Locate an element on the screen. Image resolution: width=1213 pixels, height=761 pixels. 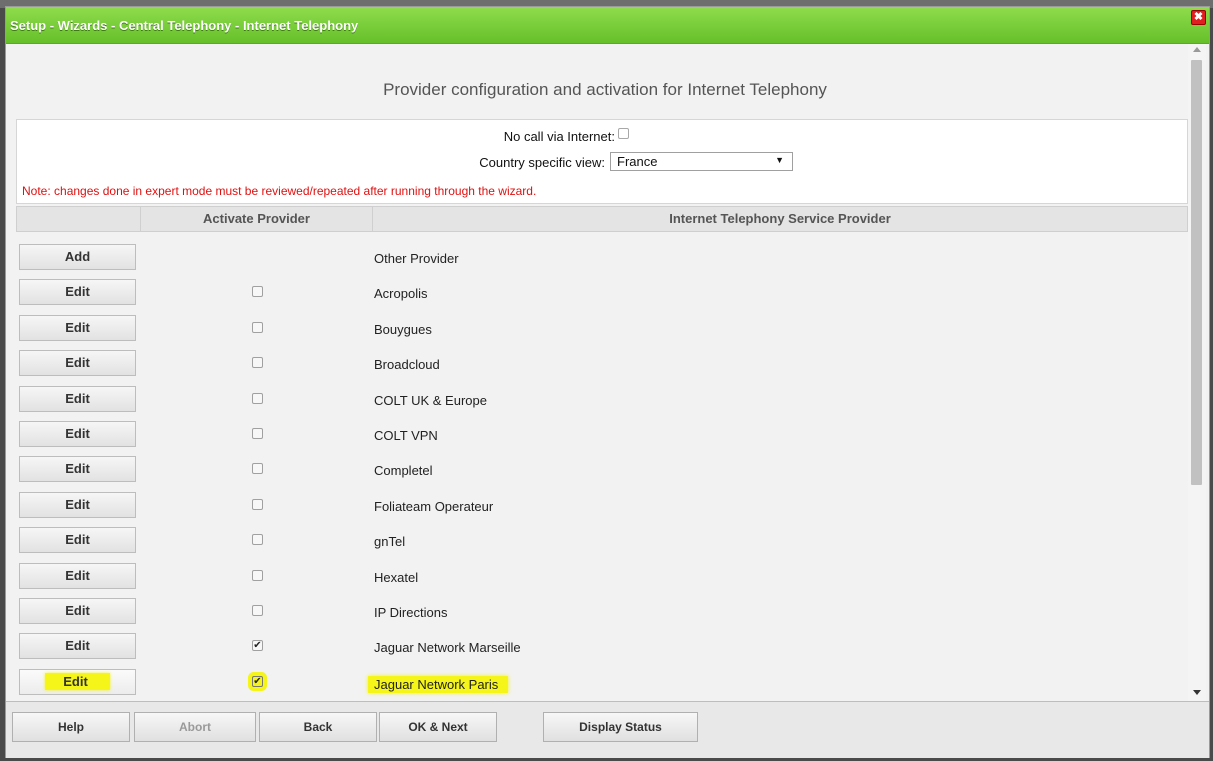
provider-name: Broadcloud is located at coordinates (407, 364).